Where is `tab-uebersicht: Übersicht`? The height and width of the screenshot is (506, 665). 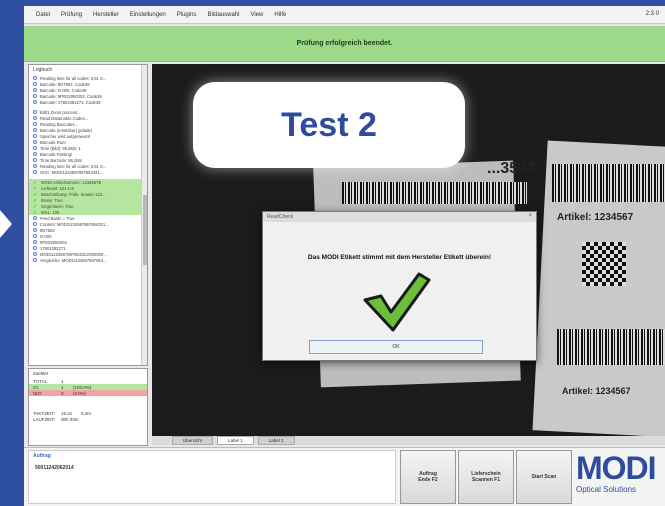 tab-uebersicht: Übersicht is located at coordinates (193, 440).